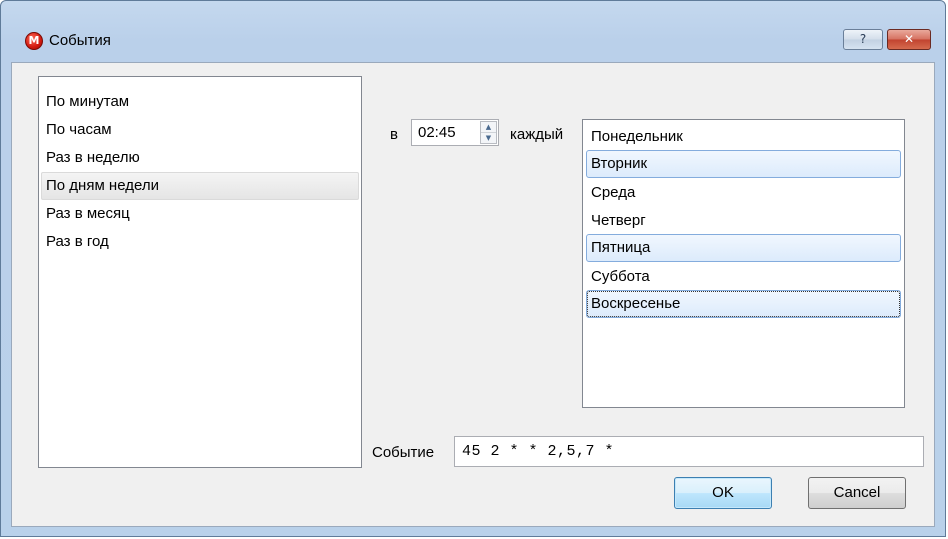  Describe the element at coordinates (473, 17) in the screenshot. I see `title-bar` at that location.